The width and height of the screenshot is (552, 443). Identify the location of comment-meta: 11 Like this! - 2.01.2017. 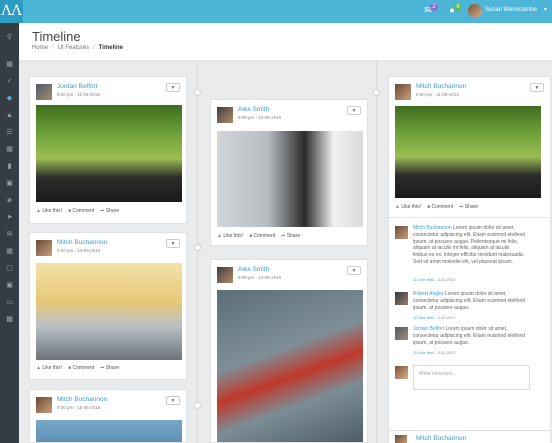
(434, 317).